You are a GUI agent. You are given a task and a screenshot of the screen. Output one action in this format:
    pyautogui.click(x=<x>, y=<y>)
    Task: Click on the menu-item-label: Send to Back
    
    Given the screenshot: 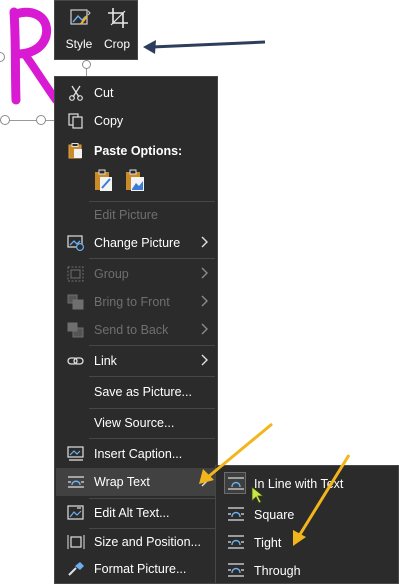 What is the action you would take?
    pyautogui.click(x=131, y=330)
    